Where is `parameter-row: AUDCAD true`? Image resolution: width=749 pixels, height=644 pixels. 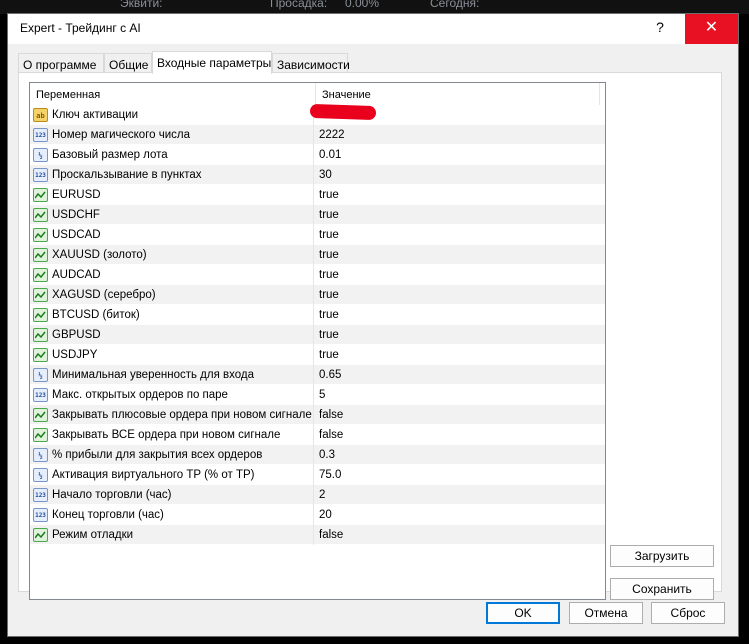
parameter-row: AUDCAD true is located at coordinates (317, 275).